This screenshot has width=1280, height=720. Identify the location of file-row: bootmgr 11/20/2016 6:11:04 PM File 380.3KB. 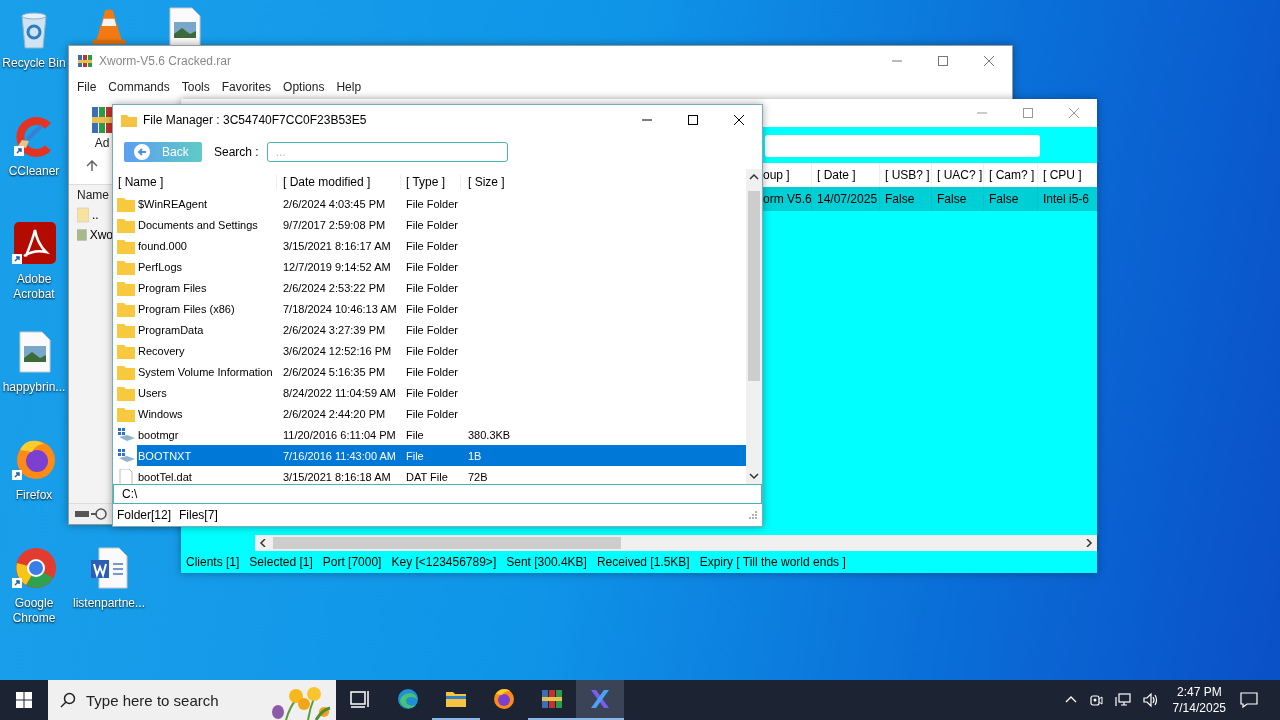
(441, 434).